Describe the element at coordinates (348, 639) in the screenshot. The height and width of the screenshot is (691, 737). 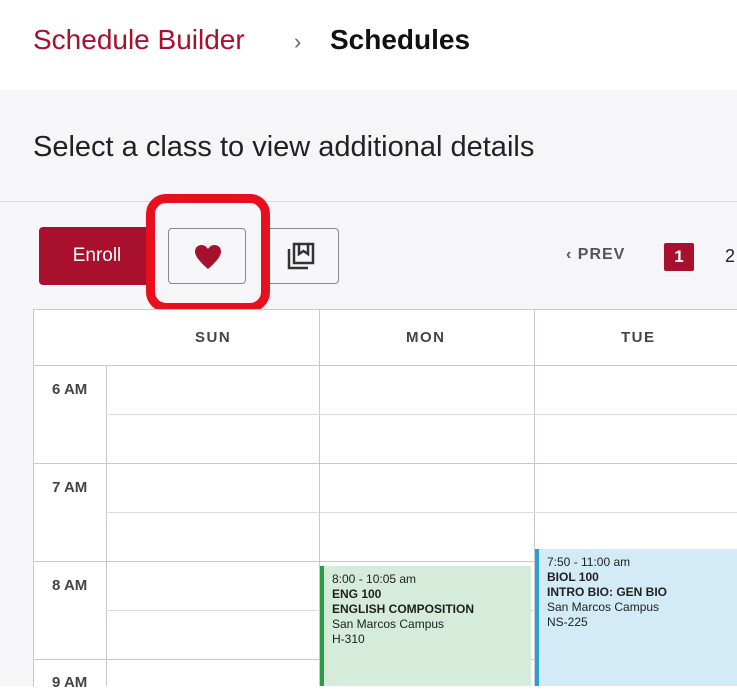
I see `event-room: H-310` at that location.